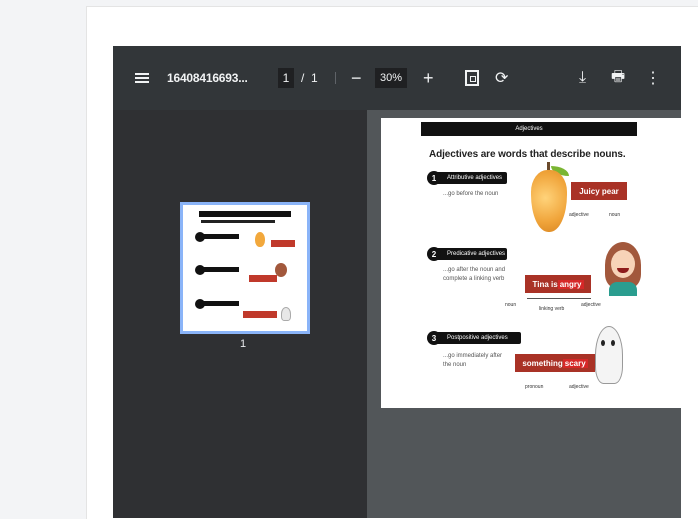 Image resolution: width=698 pixels, height=519 pixels. Describe the element at coordinates (245, 214) in the screenshot. I see `thumb-title-bar` at that location.